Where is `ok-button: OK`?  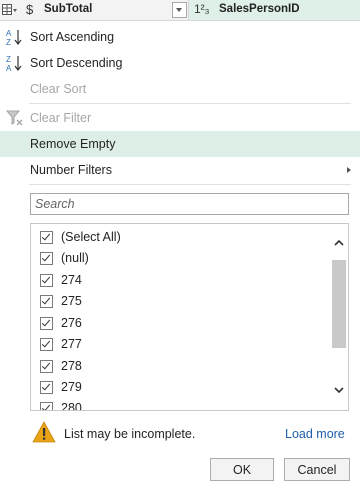
ok-button: OK is located at coordinates (242, 469).